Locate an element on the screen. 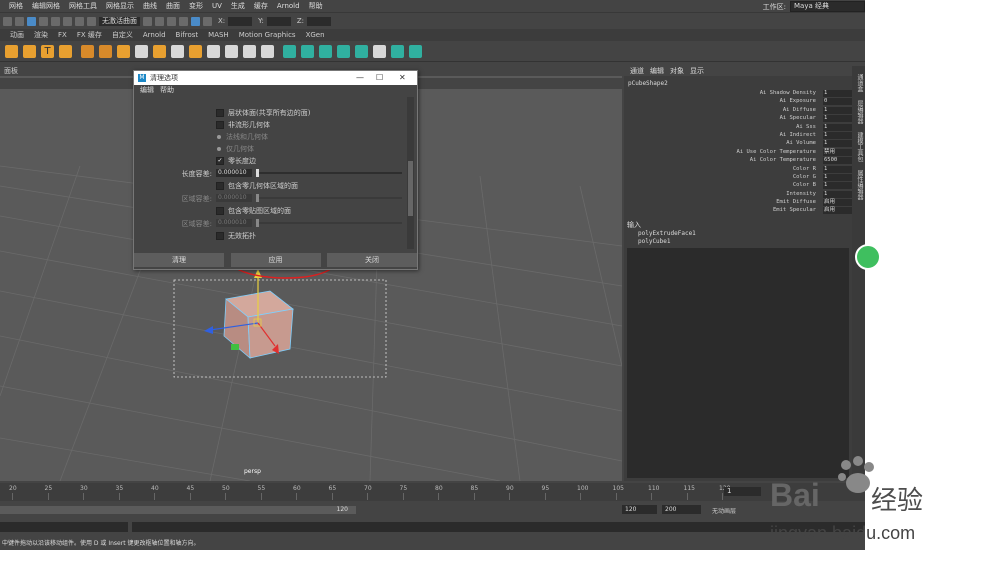  area-tolerance-field: 0.000010 is located at coordinates (234, 198).